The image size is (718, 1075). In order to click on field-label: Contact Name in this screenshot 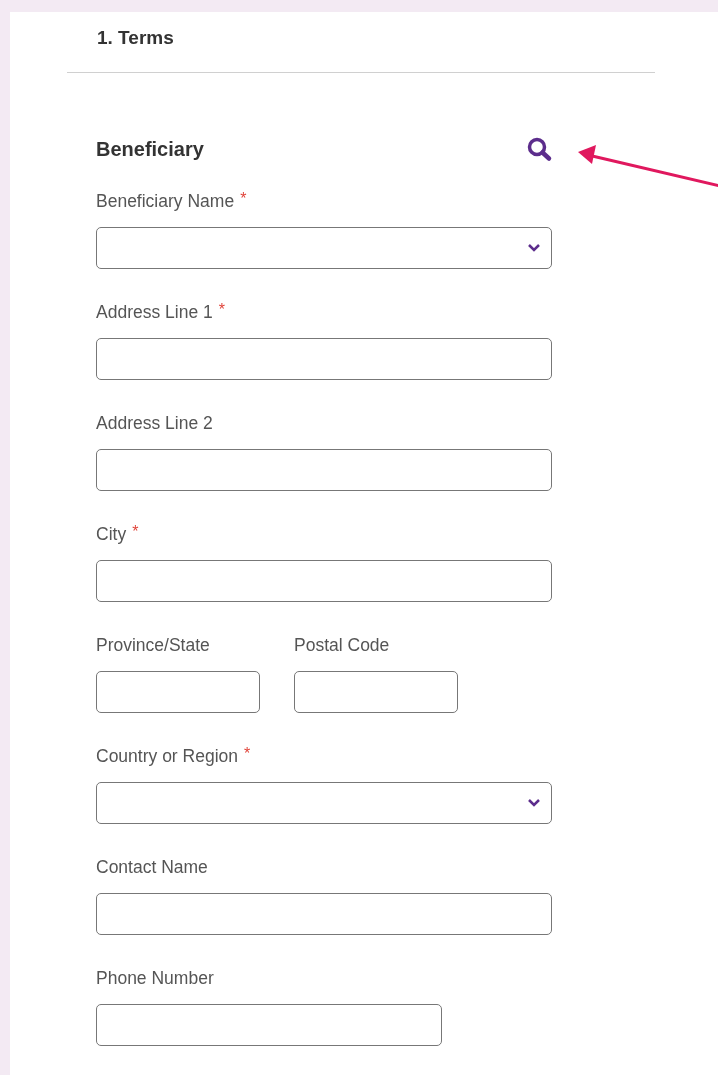, I will do `click(152, 867)`.